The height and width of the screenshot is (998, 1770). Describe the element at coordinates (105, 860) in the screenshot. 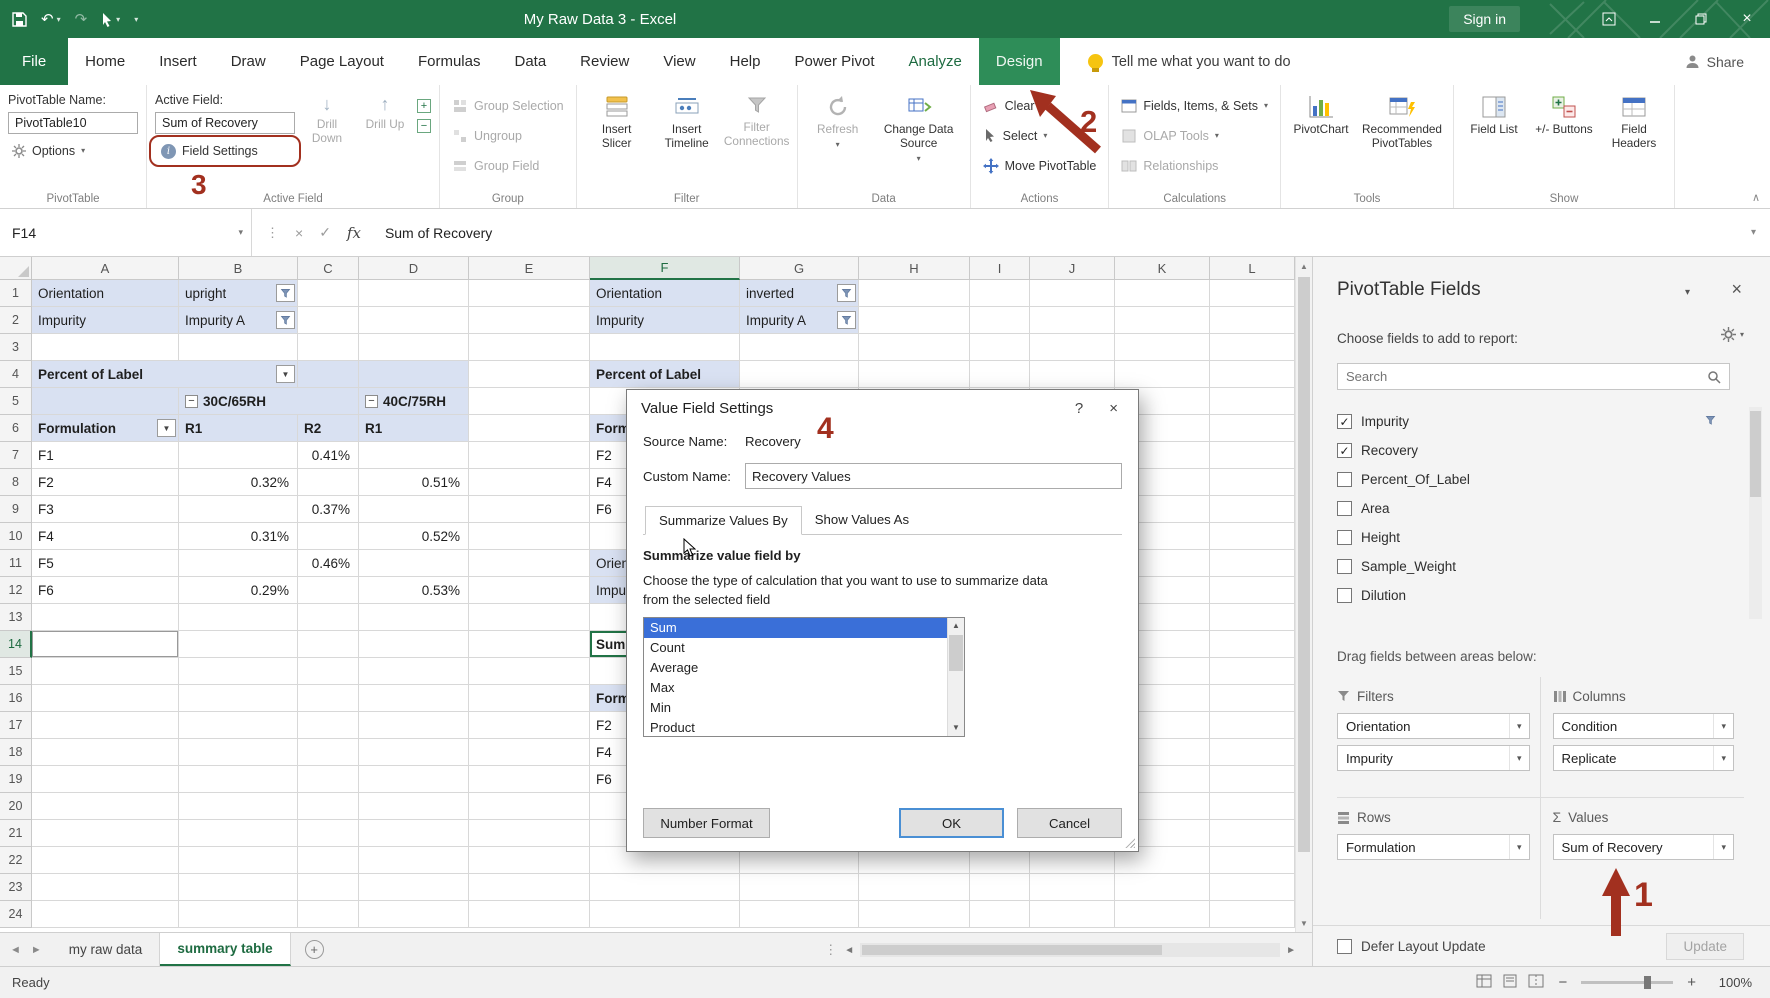

I see `cell-A22` at that location.